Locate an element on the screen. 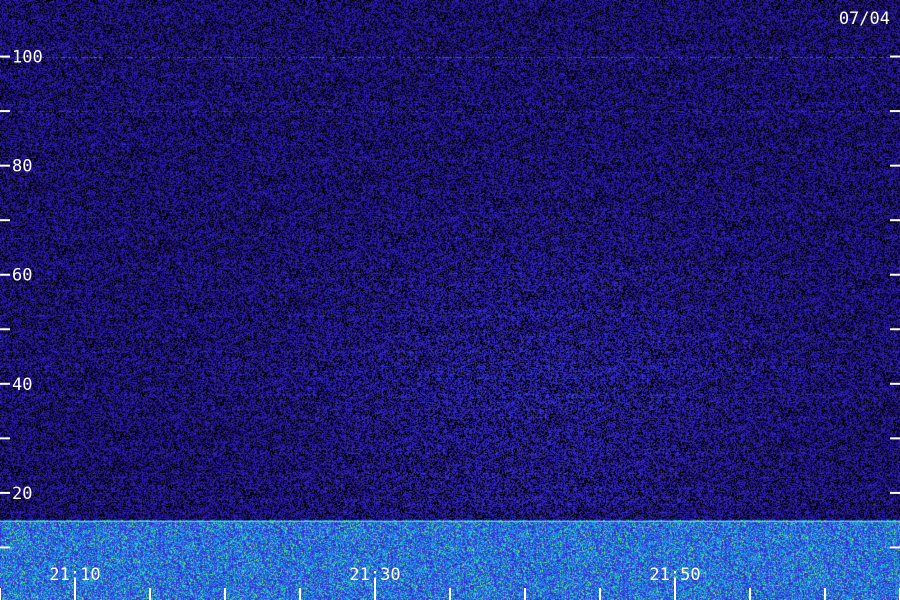  x-tick-label: 21:50 is located at coordinates (674, 575).